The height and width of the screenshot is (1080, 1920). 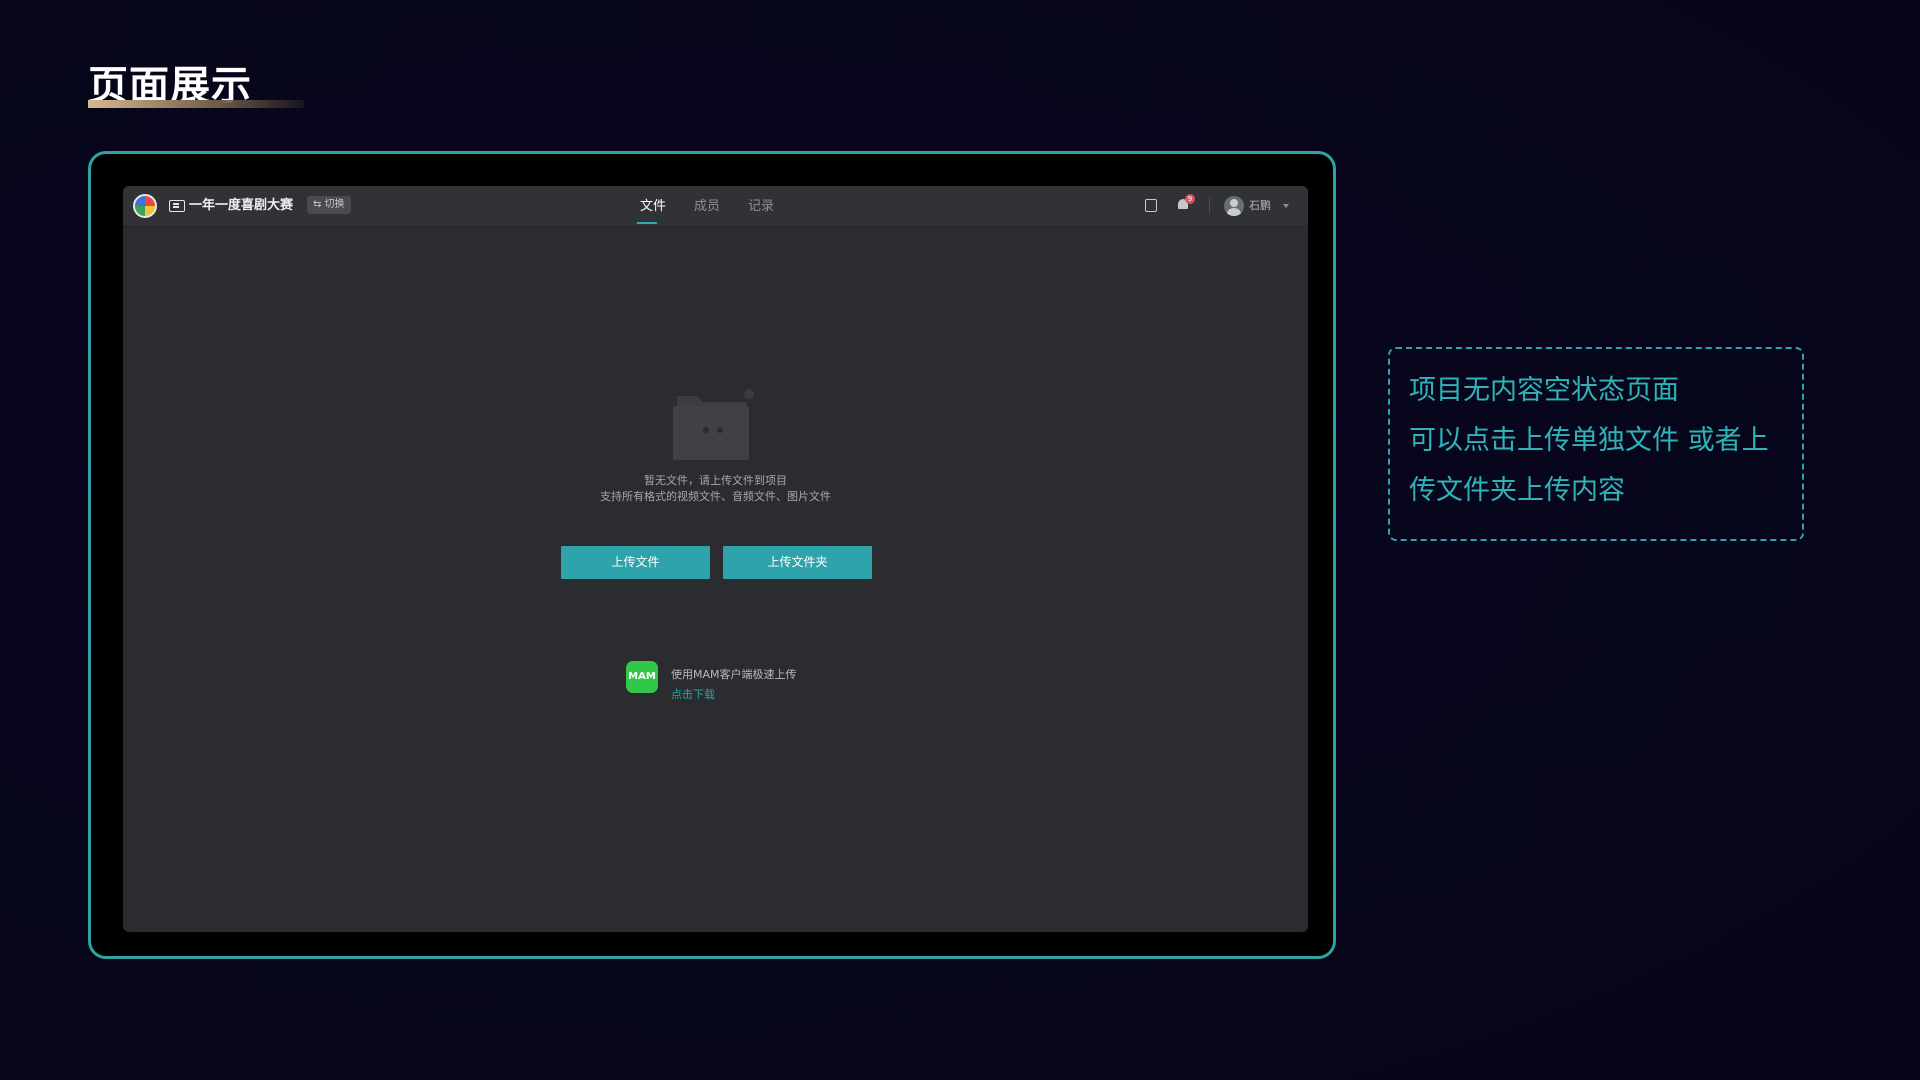 I want to click on task-list-icon, so click(x=1151, y=205).